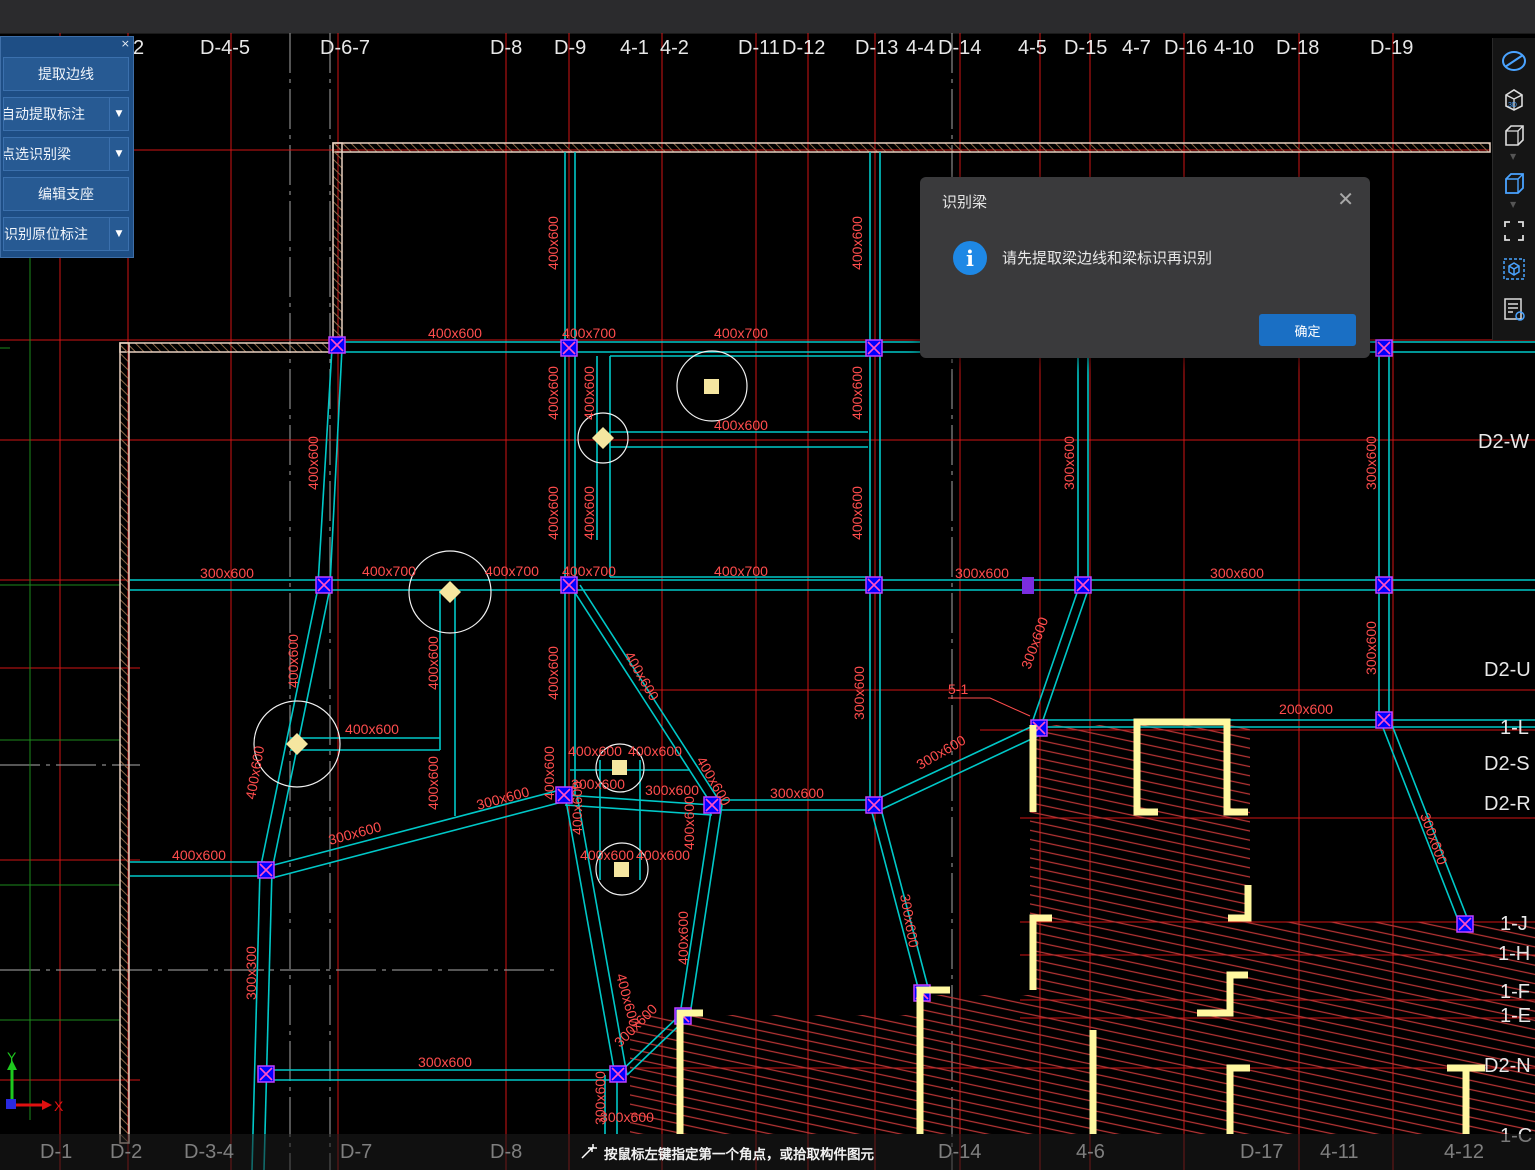 The width and height of the screenshot is (1535, 1170). I want to click on grid-label: D-13, so click(877, 48).